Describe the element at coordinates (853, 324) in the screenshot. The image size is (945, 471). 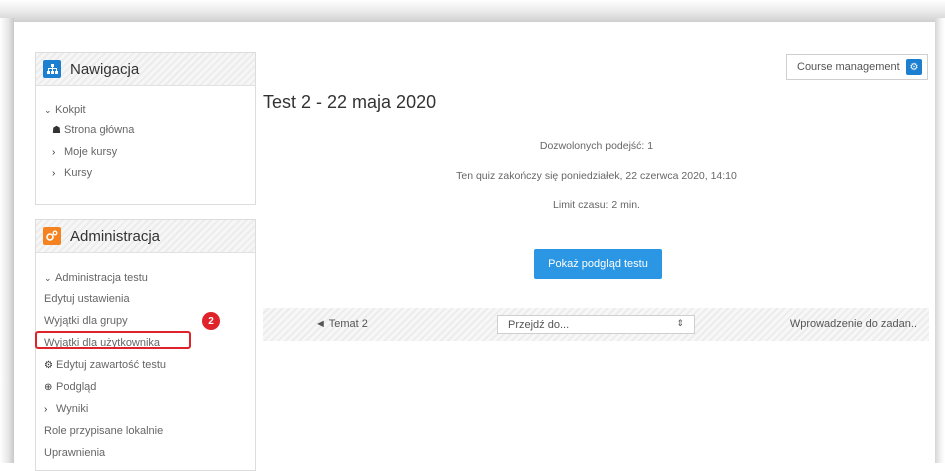
I see `next-activity-link: Wprowadzenie do zadan..` at that location.